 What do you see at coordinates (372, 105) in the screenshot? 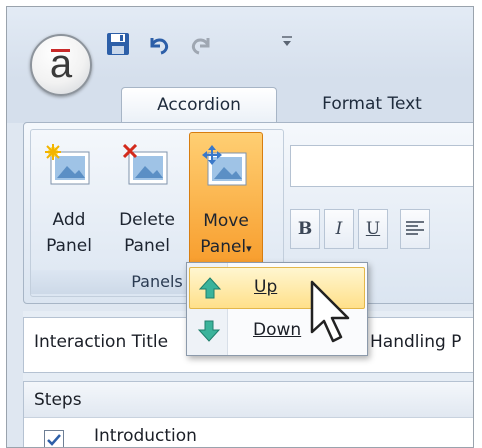
I see `tab-format-text: Format Text` at bounding box center [372, 105].